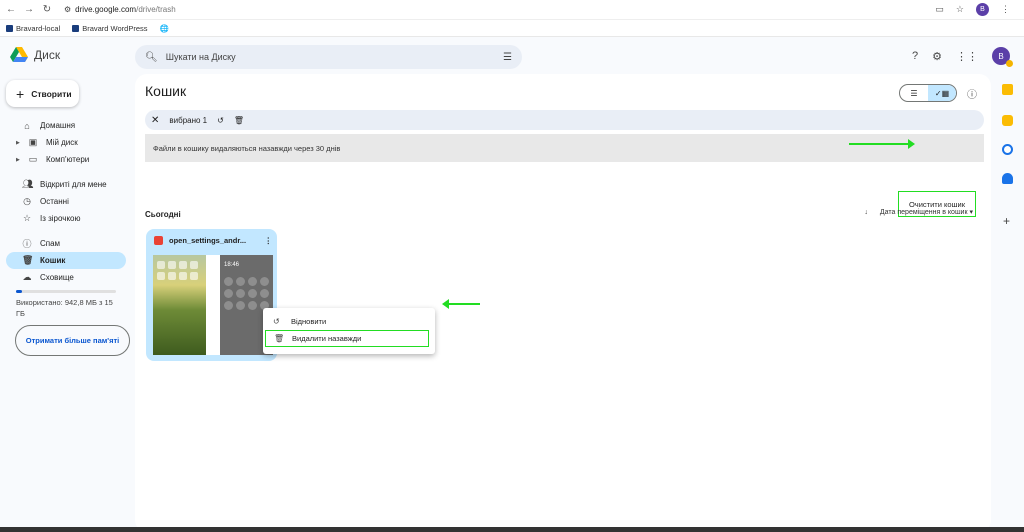 The width and height of the screenshot is (1024, 532). What do you see at coordinates (33, 159) in the screenshot?
I see `computers-icon: ▭` at bounding box center [33, 159].